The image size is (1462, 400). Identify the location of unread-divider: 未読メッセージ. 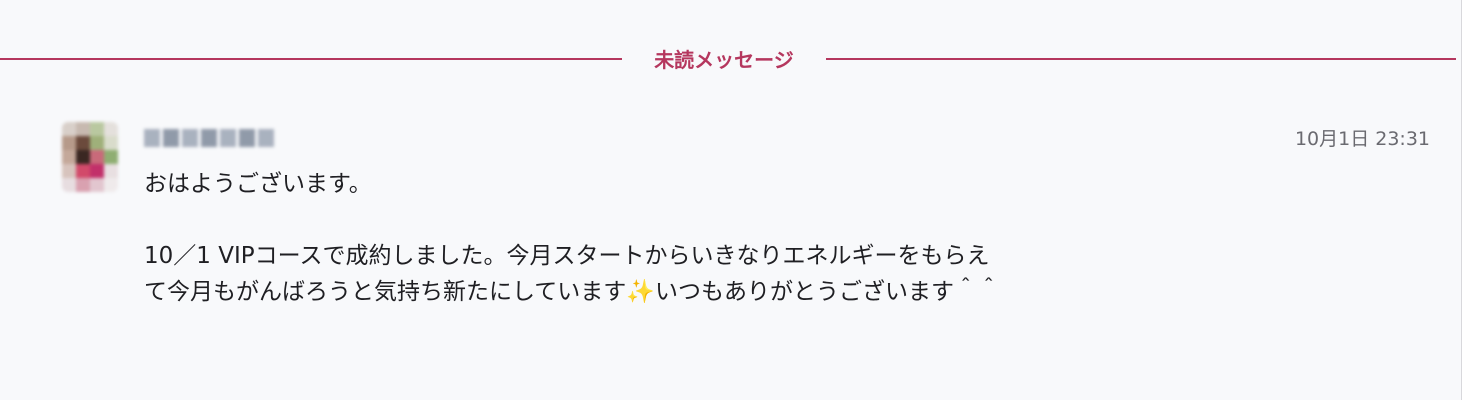
(728, 60).